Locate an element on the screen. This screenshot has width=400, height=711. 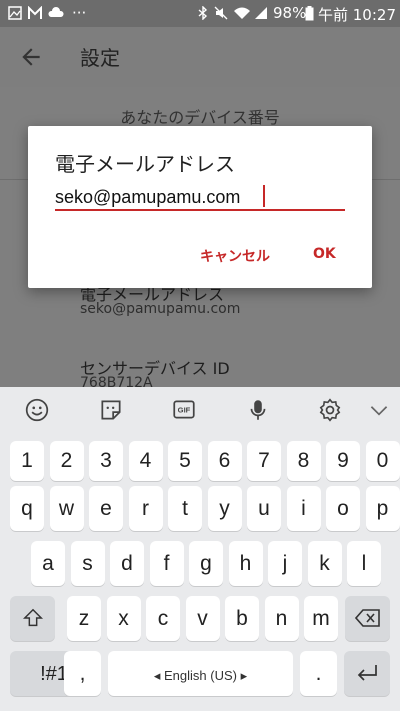
key-t: t is located at coordinates (185, 508).